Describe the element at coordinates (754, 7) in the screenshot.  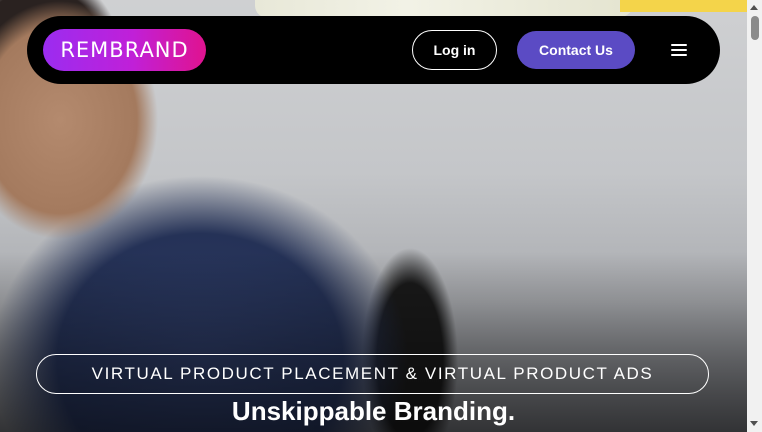
I see `scroll-up-arrow-icon` at that location.